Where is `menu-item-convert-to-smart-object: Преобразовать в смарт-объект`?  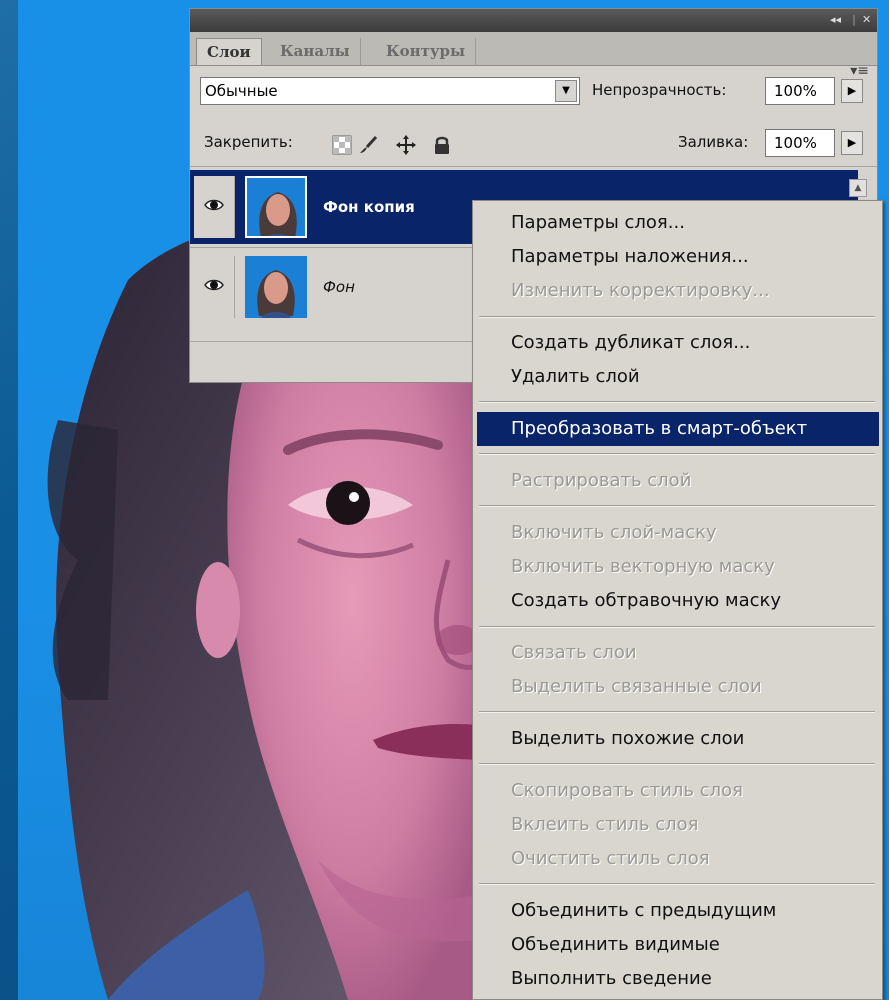
menu-item-convert-to-smart-object: Преобразовать в смарт-объект is located at coordinates (678, 429).